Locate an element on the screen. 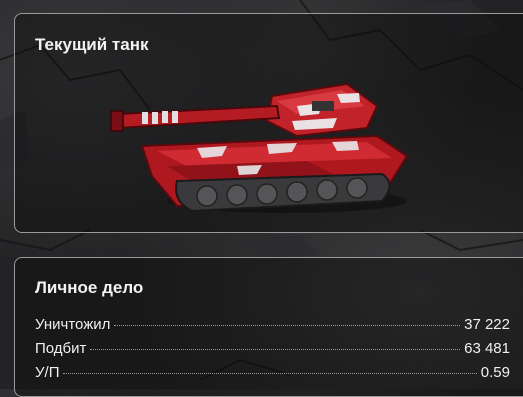 The image size is (523, 397). stat-row-deaths: Подбит 63 481 is located at coordinates (272, 352).